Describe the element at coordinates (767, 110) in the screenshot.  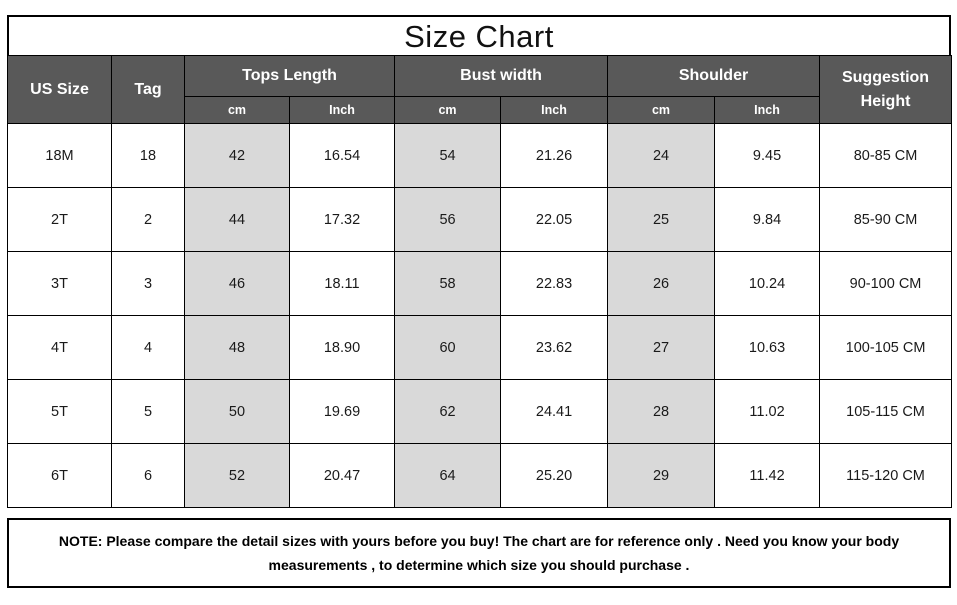
I see `column-subheader-shoulder-inch: Inch` at that location.